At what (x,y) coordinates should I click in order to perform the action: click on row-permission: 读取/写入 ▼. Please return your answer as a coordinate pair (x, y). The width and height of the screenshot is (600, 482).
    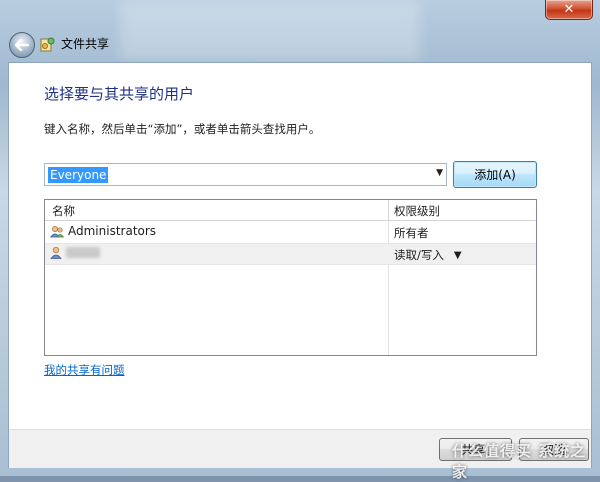
    Looking at the image, I should click on (428, 255).